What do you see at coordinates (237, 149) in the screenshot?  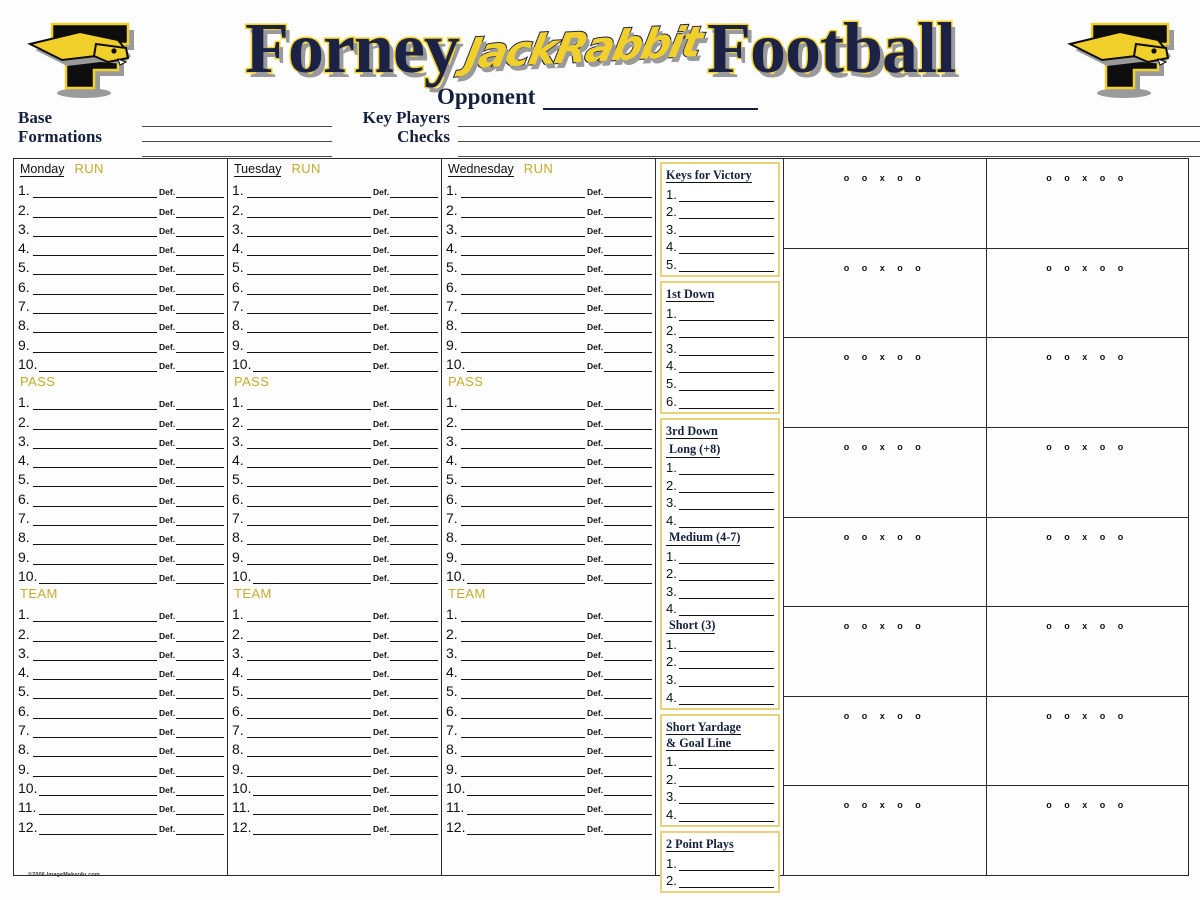 I see `base-formation-line` at bounding box center [237, 149].